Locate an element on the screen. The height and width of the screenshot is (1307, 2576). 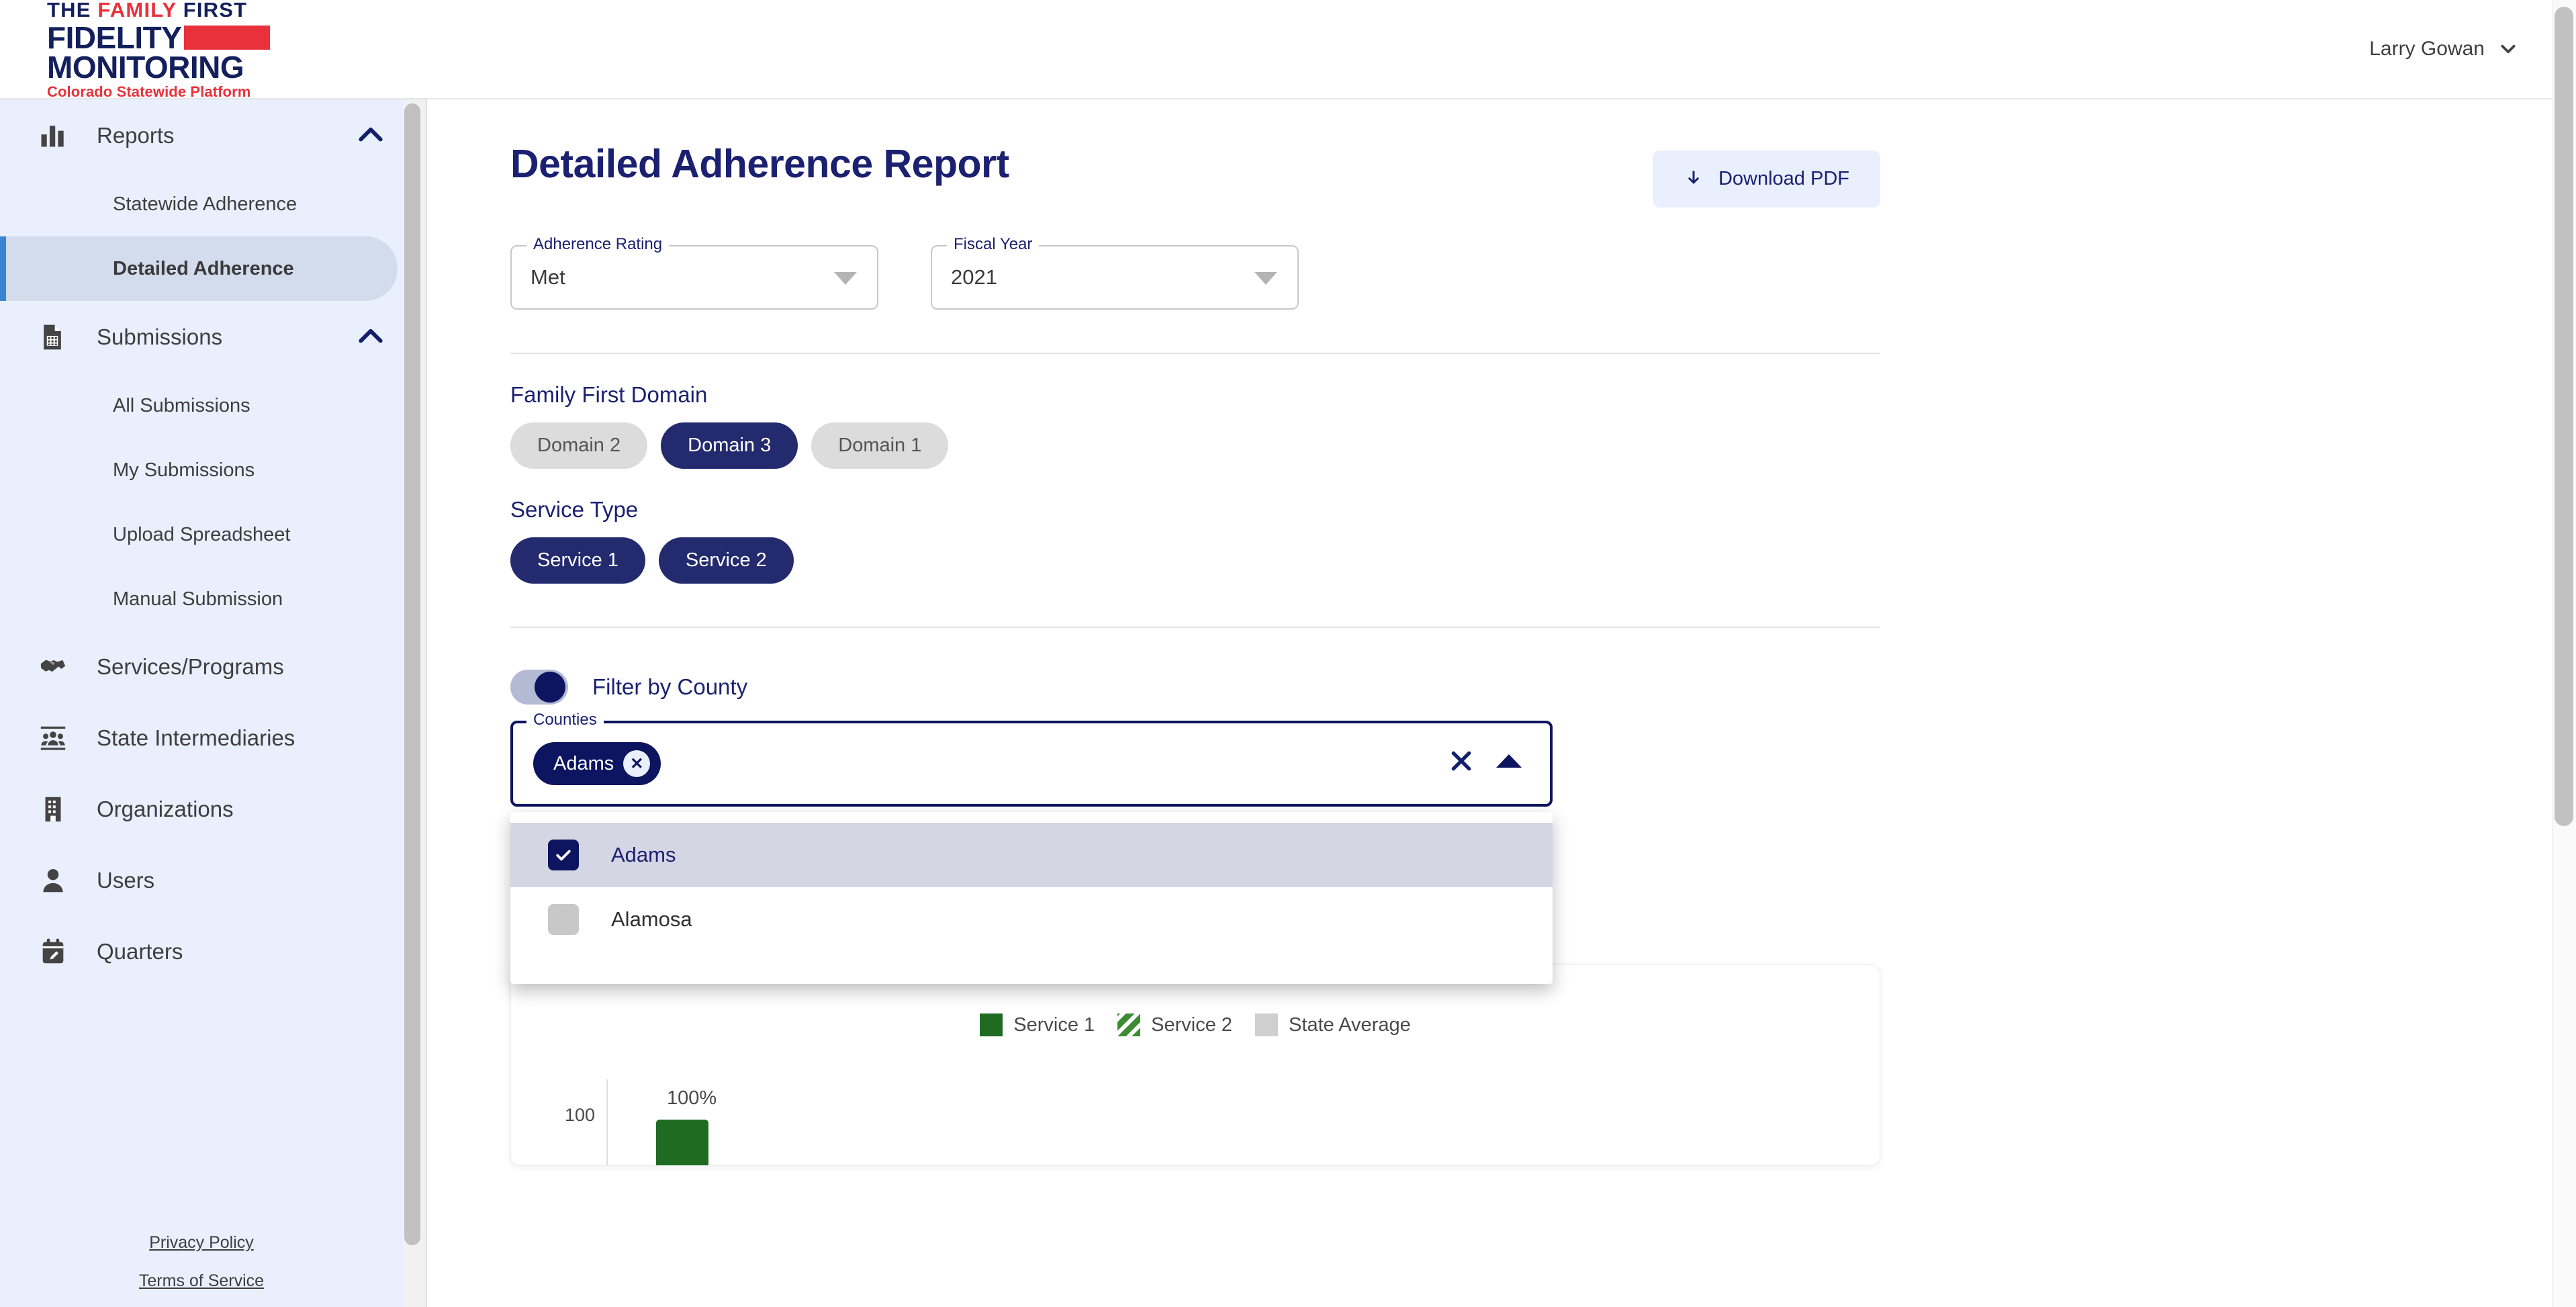
sidebar-item-all-submissions: All Submissions is located at coordinates (213, 405).